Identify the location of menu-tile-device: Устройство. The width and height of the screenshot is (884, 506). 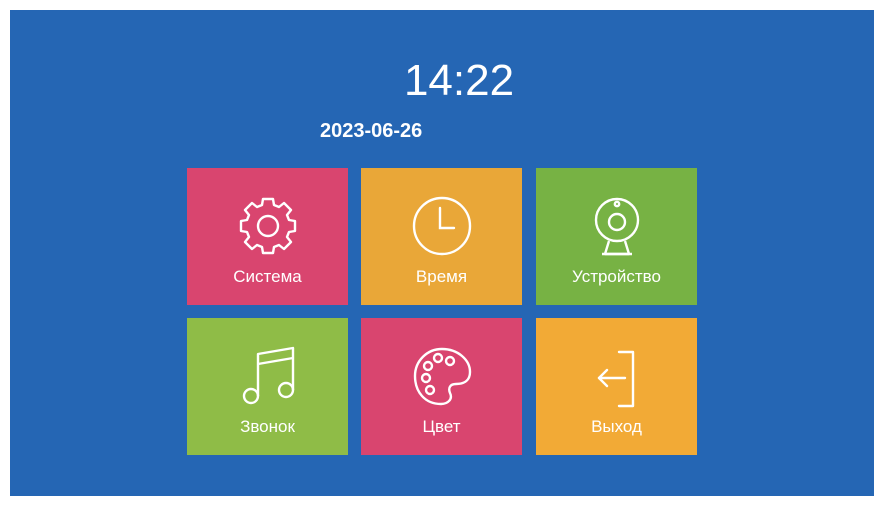
(616, 236).